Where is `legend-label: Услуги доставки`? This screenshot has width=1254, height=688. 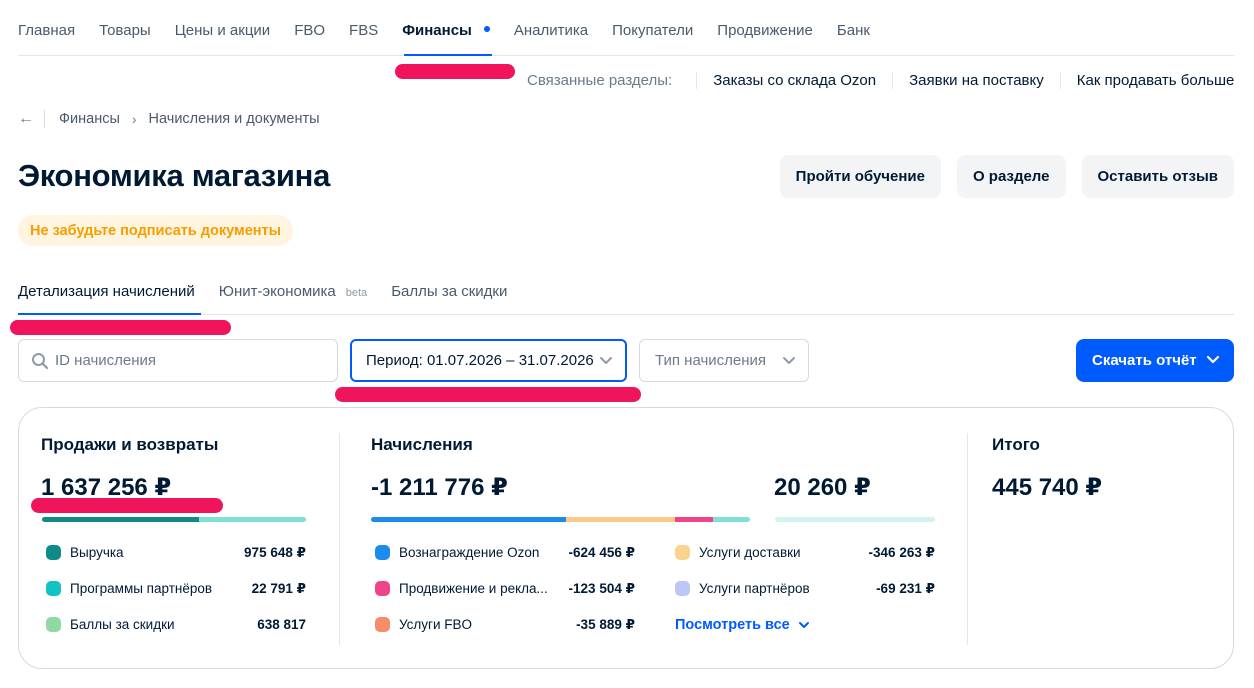
legend-label: Услуги доставки is located at coordinates (750, 552).